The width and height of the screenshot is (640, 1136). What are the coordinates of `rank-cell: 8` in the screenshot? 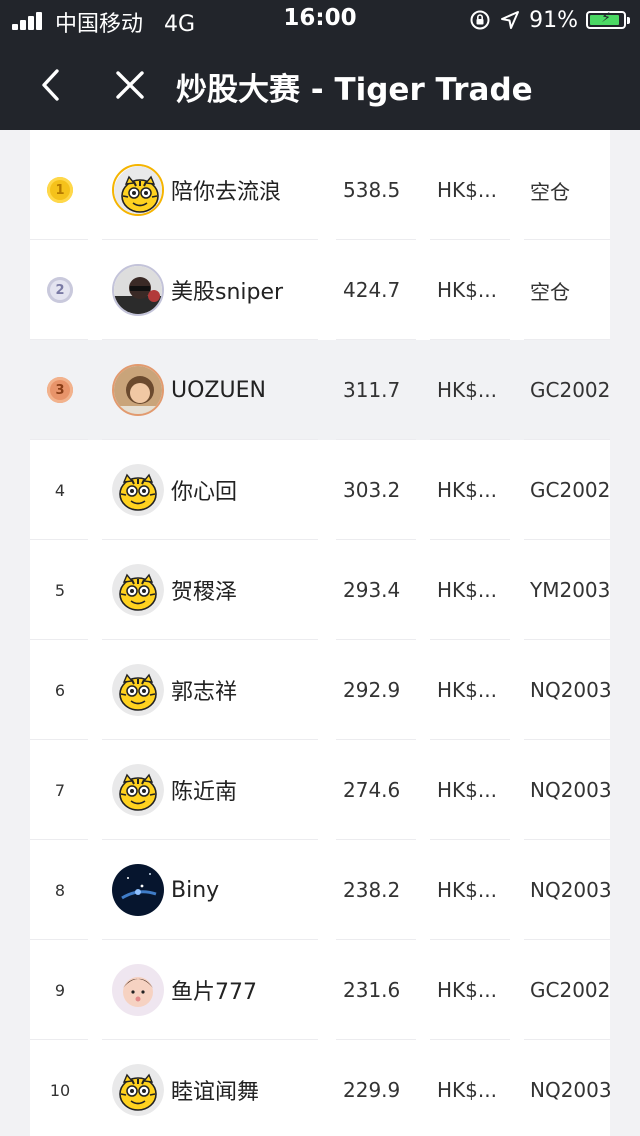 It's located at (60, 890).